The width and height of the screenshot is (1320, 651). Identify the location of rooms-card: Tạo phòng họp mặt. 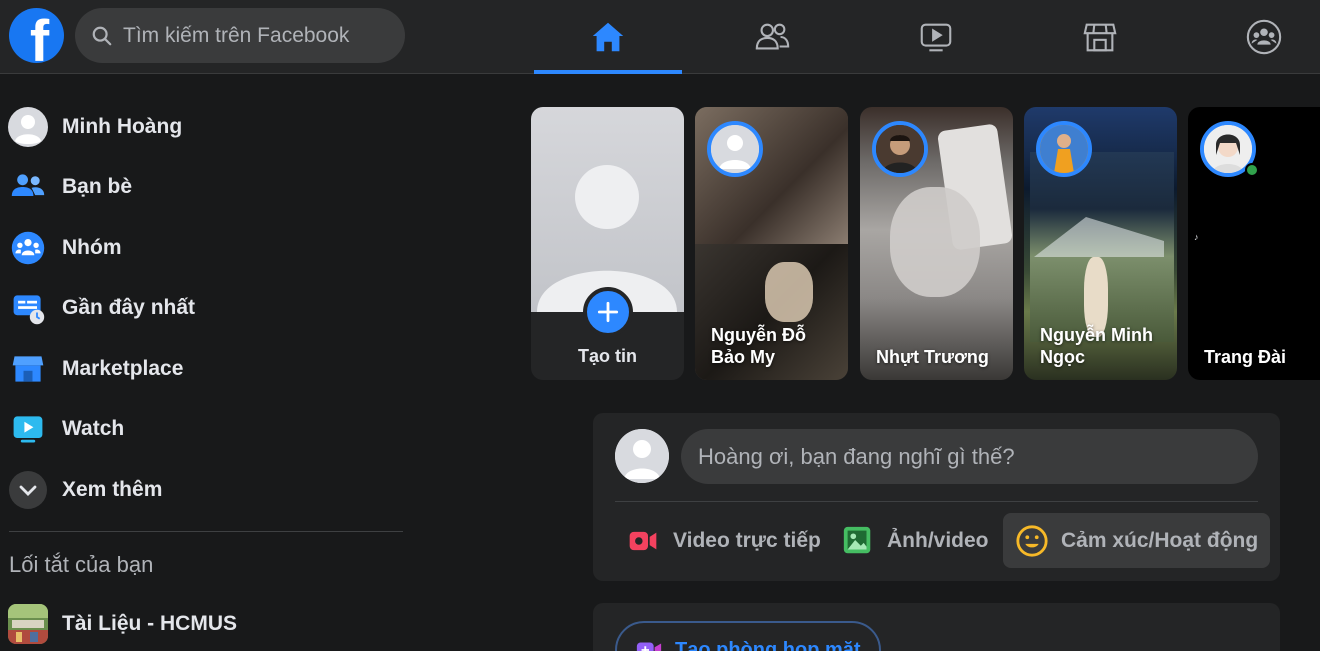
(936, 627).